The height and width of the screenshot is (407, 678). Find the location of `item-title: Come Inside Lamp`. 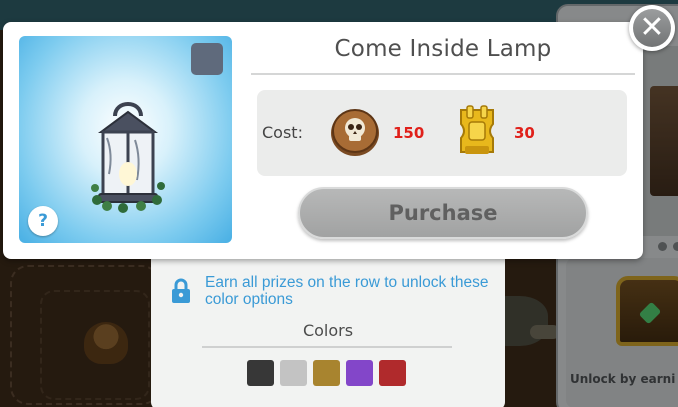

item-title: Come Inside Lamp is located at coordinates (443, 49).